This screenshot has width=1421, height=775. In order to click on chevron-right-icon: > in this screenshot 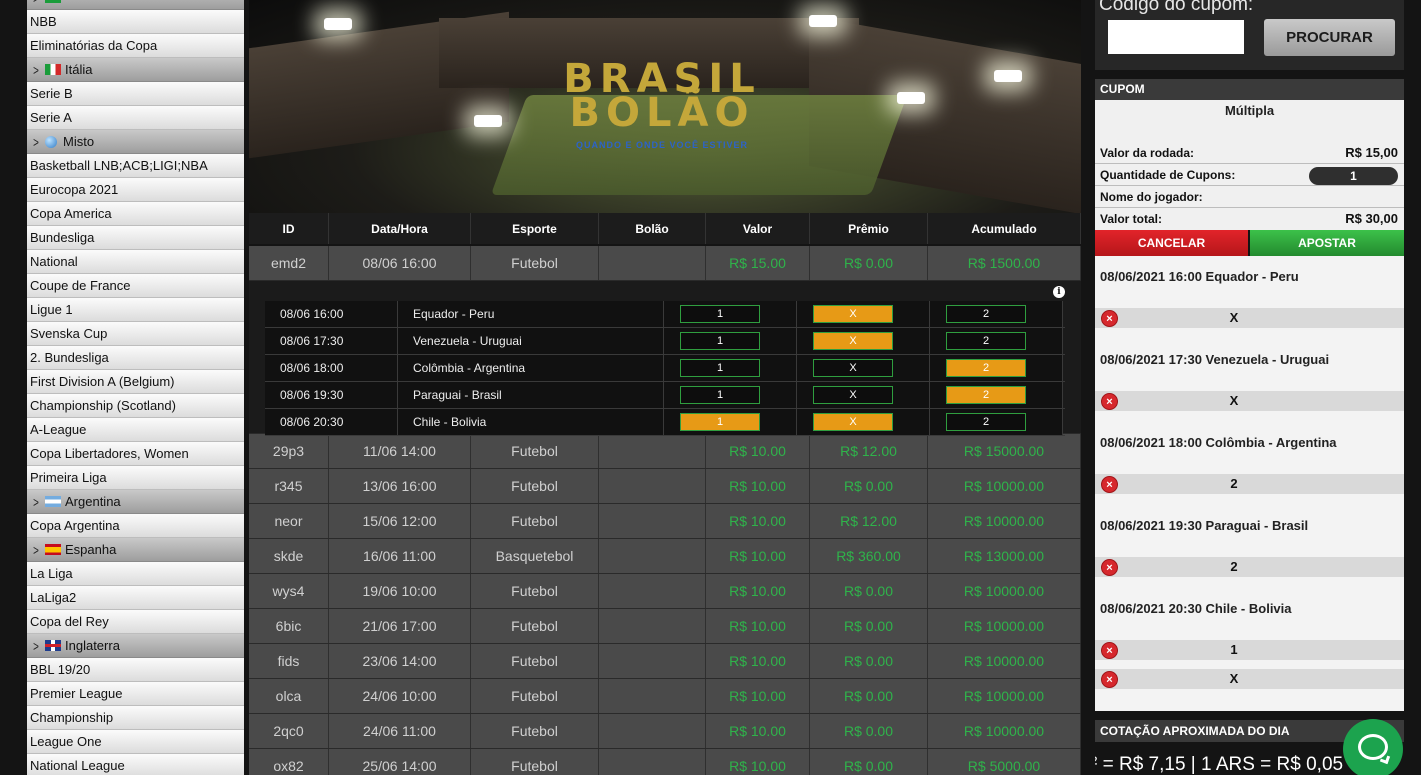, I will do `click(36, 69)`.